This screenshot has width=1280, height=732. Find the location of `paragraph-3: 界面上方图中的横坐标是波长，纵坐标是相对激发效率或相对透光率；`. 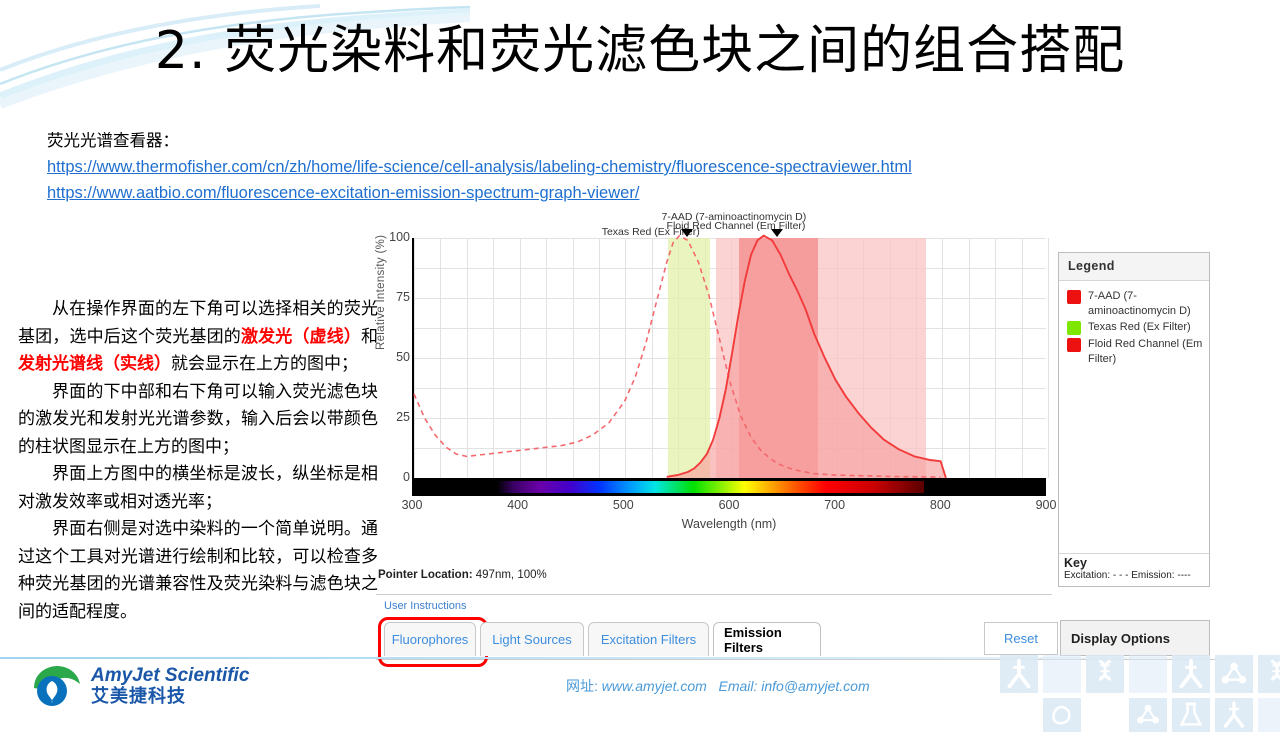

paragraph-3: 界面上方图中的横坐标是波长，纵坐标是相对激发效率或相对透光率； is located at coordinates (198, 487).